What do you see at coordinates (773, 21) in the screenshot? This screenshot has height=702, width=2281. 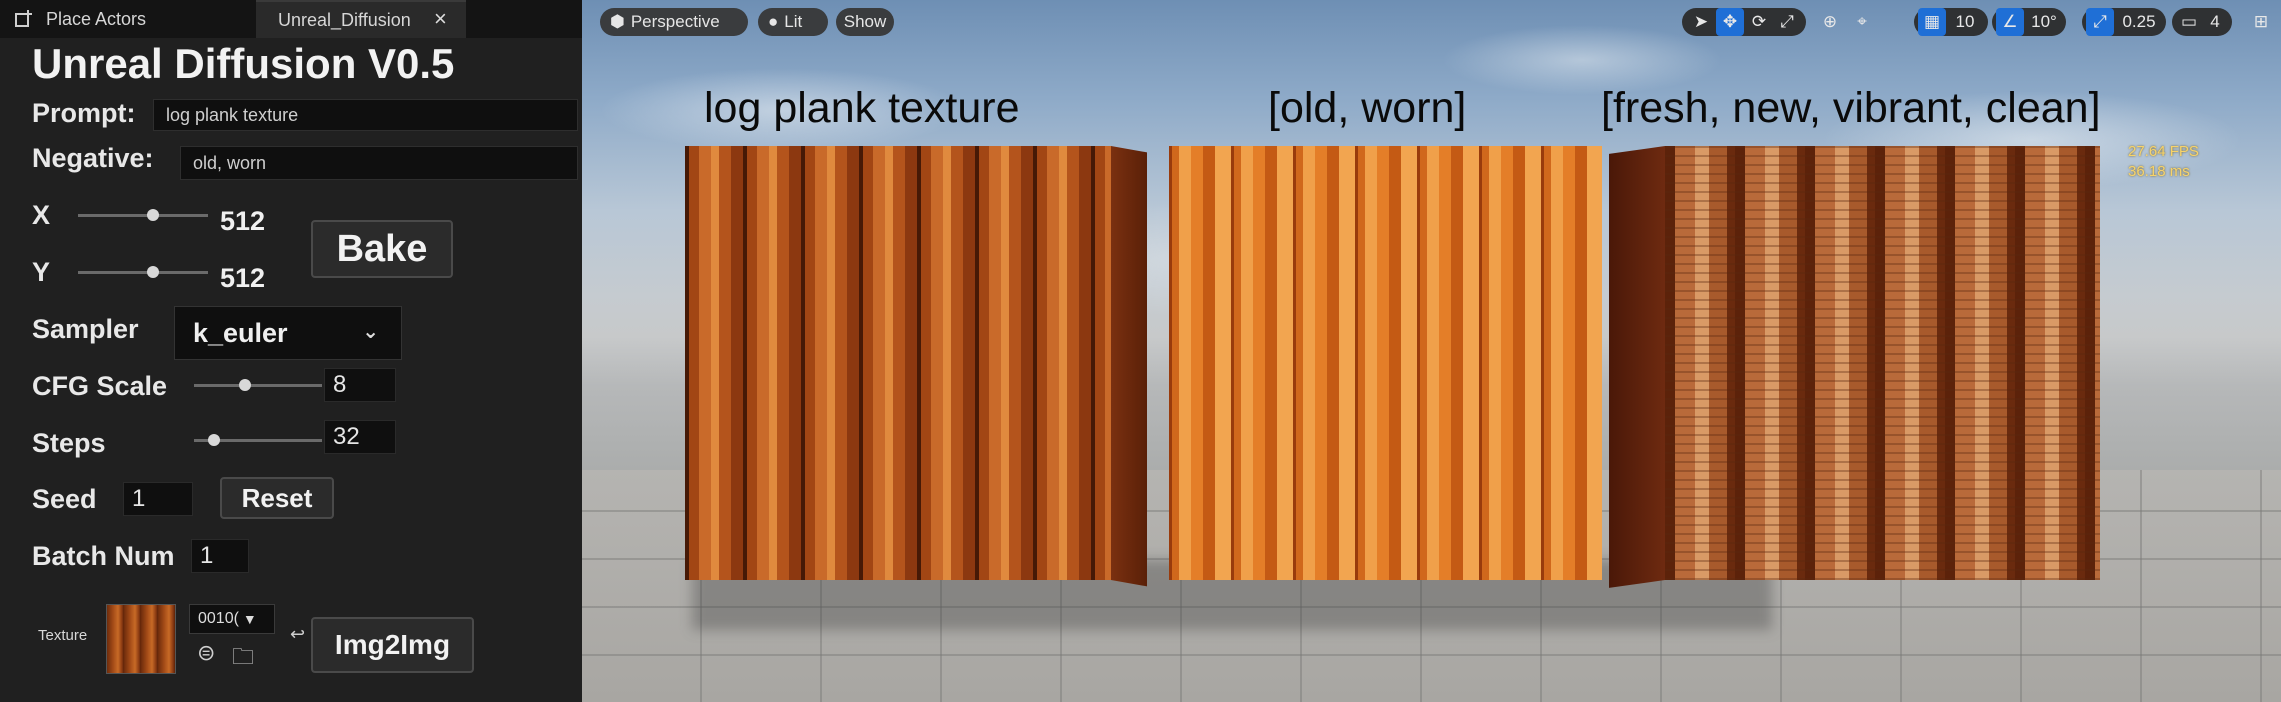 I see `lit-sphere-icon: ●` at bounding box center [773, 21].